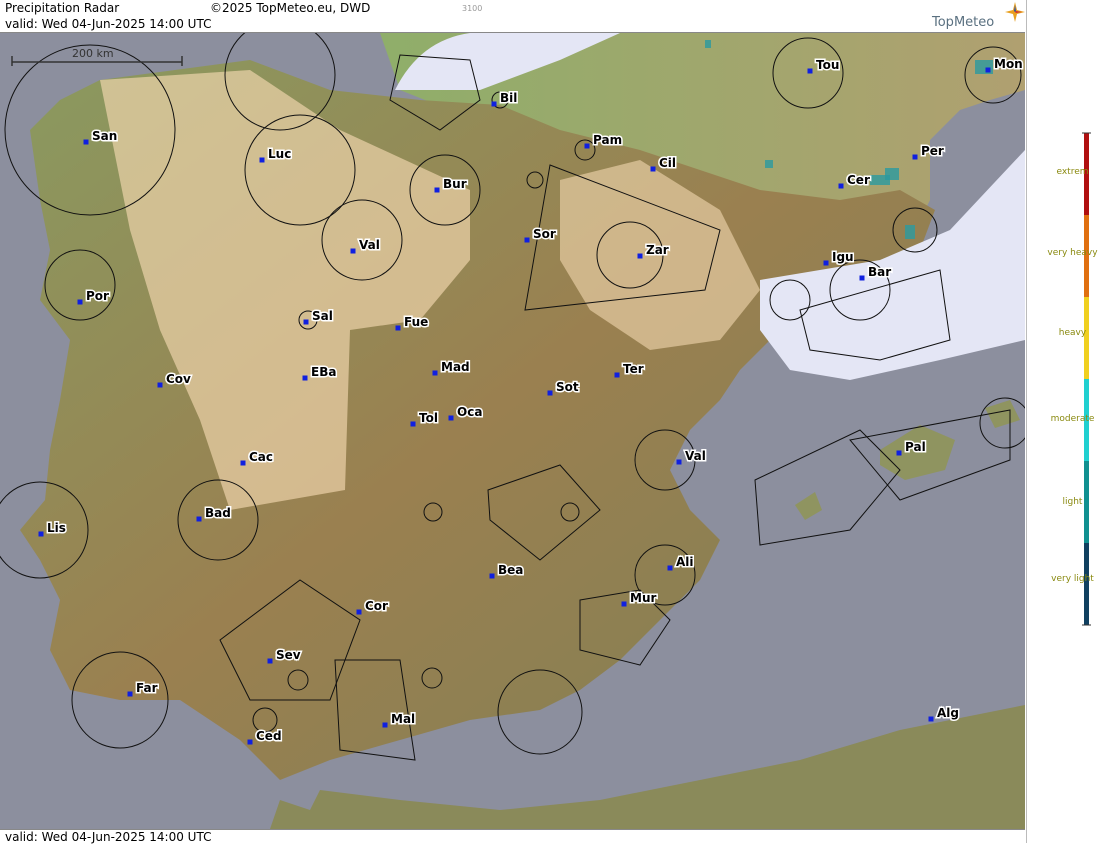 This screenshot has height=844, width=1117. Describe the element at coordinates (97, 296) in the screenshot. I see `city-label-por: Por` at that location.